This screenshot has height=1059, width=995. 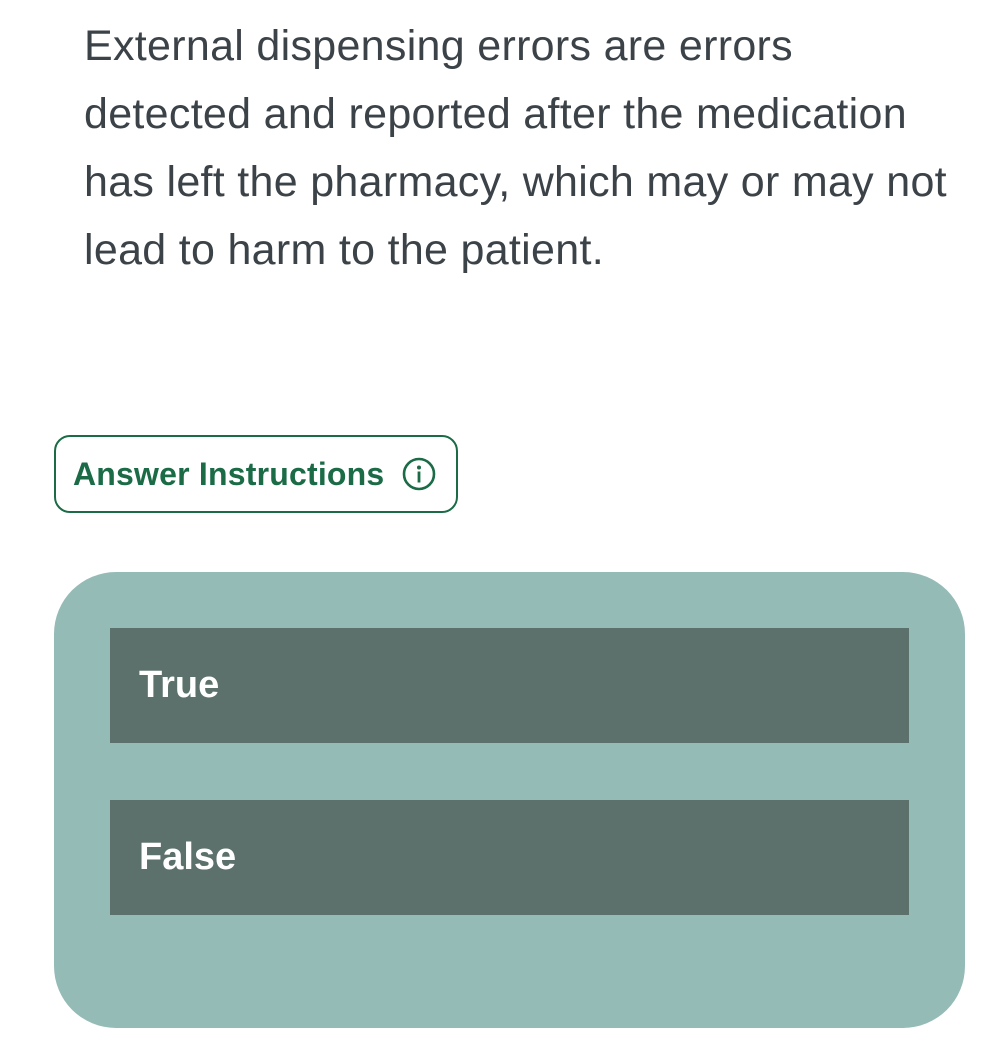 What do you see at coordinates (509, 685) in the screenshot?
I see `option-true-button: True` at bounding box center [509, 685].